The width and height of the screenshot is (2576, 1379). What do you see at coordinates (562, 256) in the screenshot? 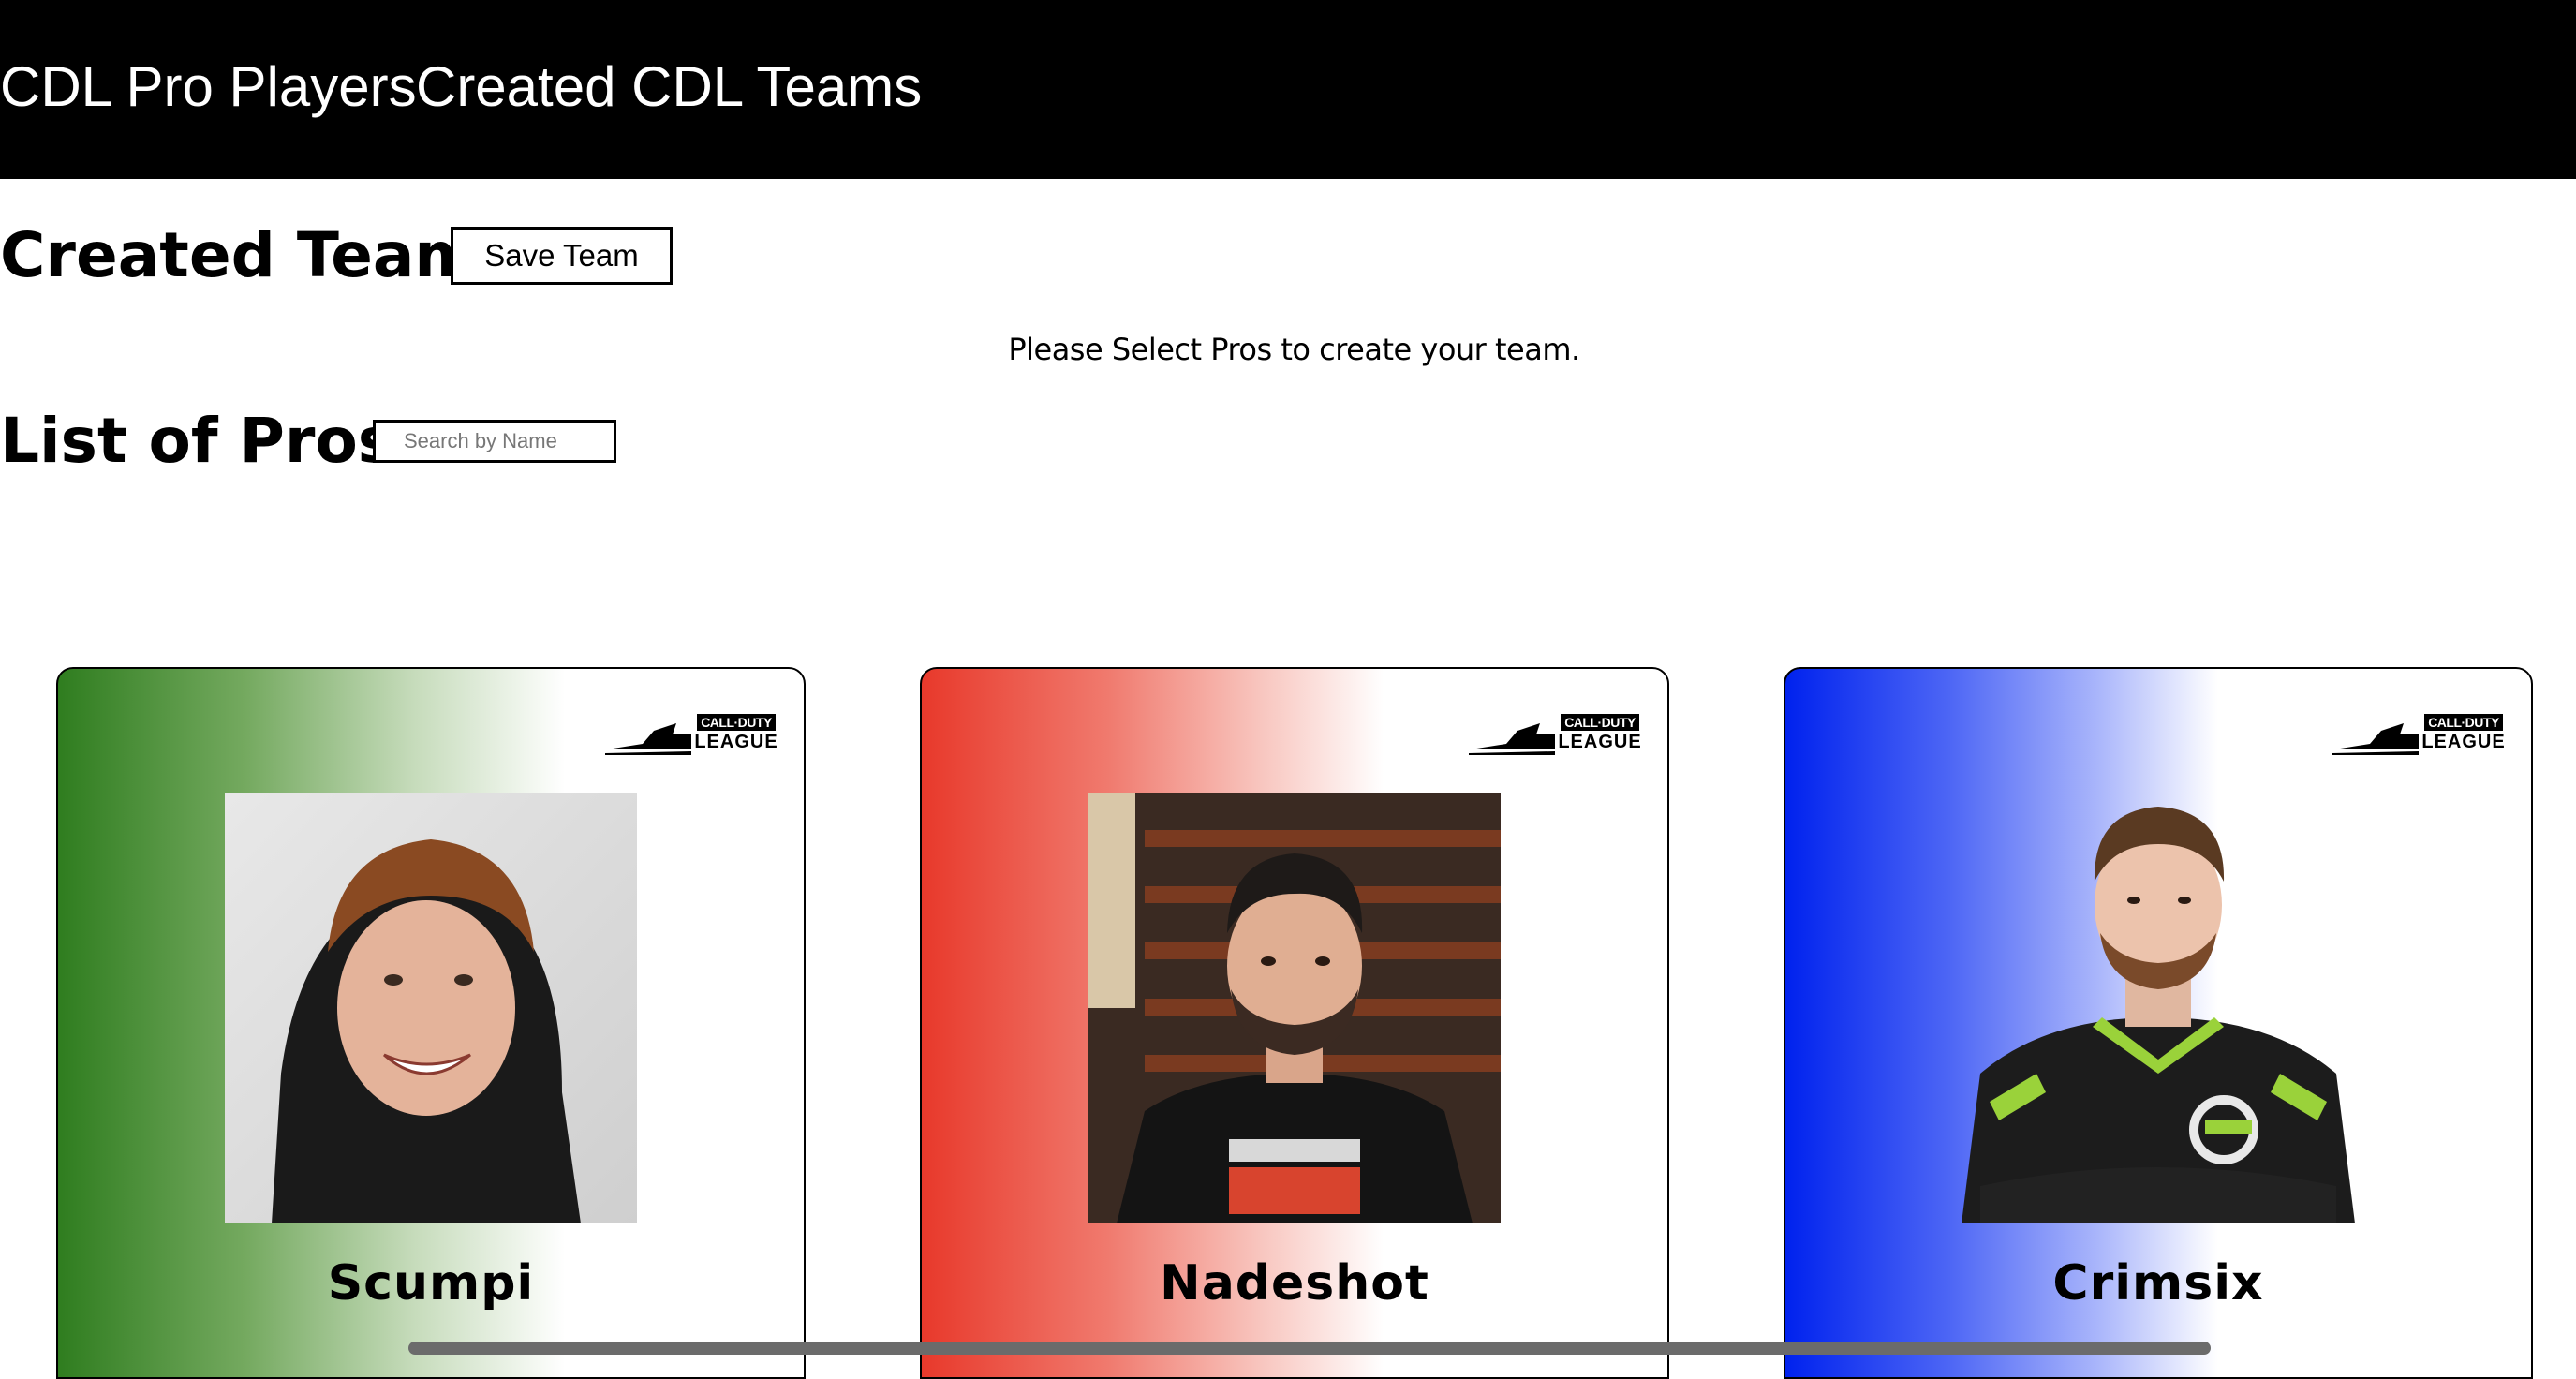
I see `save-team-button: Save Team` at bounding box center [562, 256].